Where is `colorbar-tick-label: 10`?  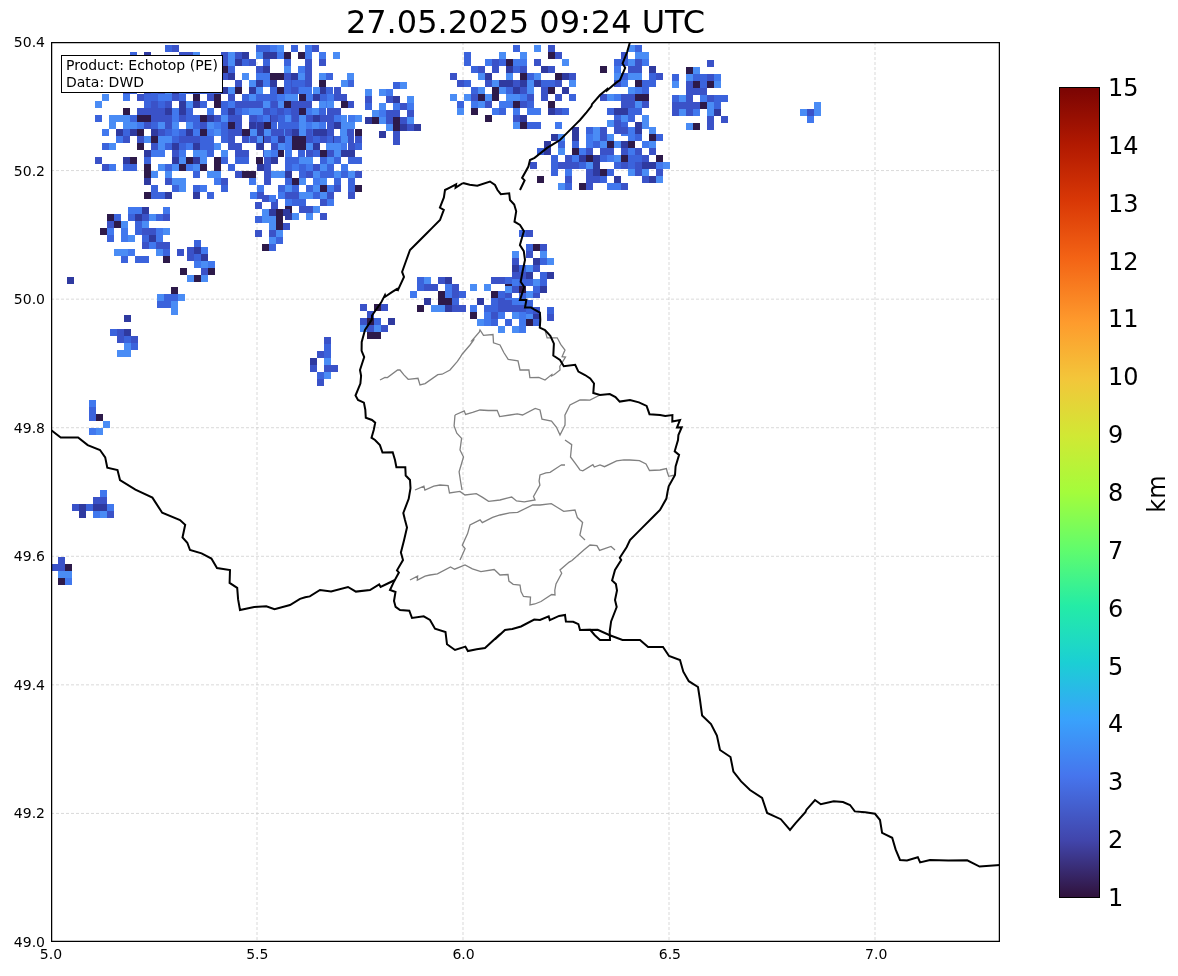 colorbar-tick-label: 10 is located at coordinates (1123, 377).